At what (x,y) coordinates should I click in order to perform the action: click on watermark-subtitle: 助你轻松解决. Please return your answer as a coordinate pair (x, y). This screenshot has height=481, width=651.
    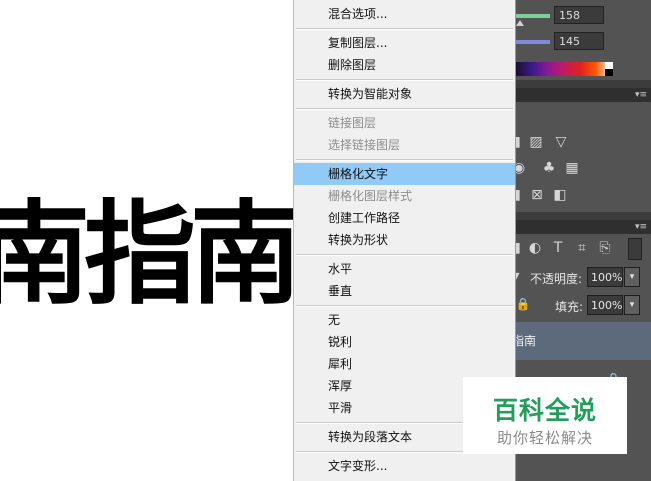
    Looking at the image, I should click on (544, 438).